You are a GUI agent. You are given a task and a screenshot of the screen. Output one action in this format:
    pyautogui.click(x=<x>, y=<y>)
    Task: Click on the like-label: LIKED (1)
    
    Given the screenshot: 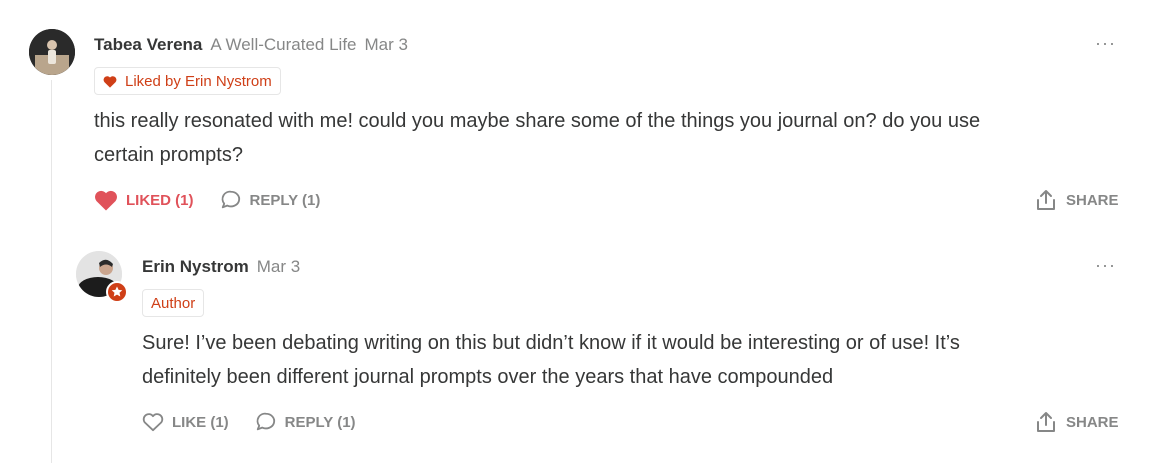 What is the action you would take?
    pyautogui.click(x=160, y=200)
    